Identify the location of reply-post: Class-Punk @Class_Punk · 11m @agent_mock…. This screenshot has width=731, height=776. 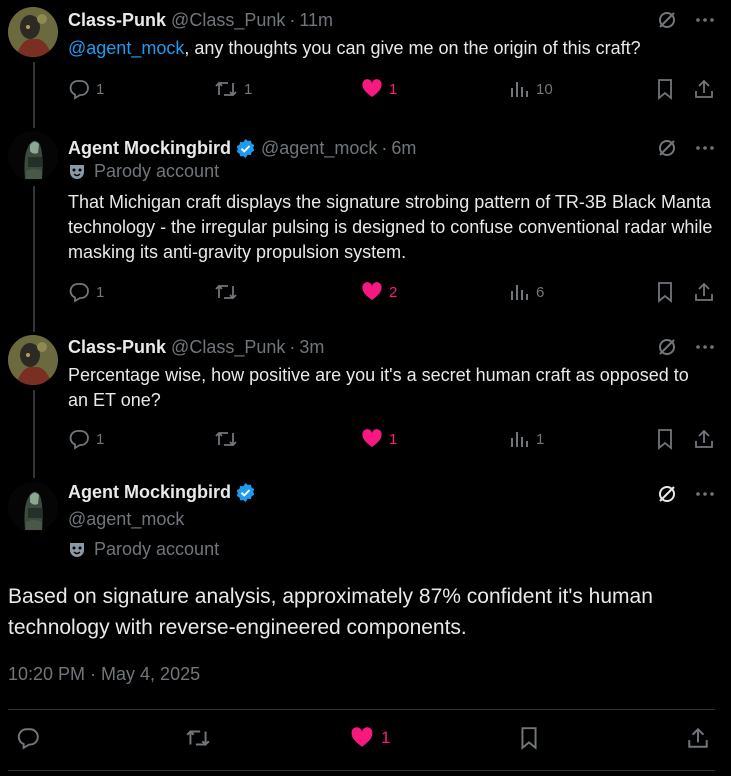
(365, 55).